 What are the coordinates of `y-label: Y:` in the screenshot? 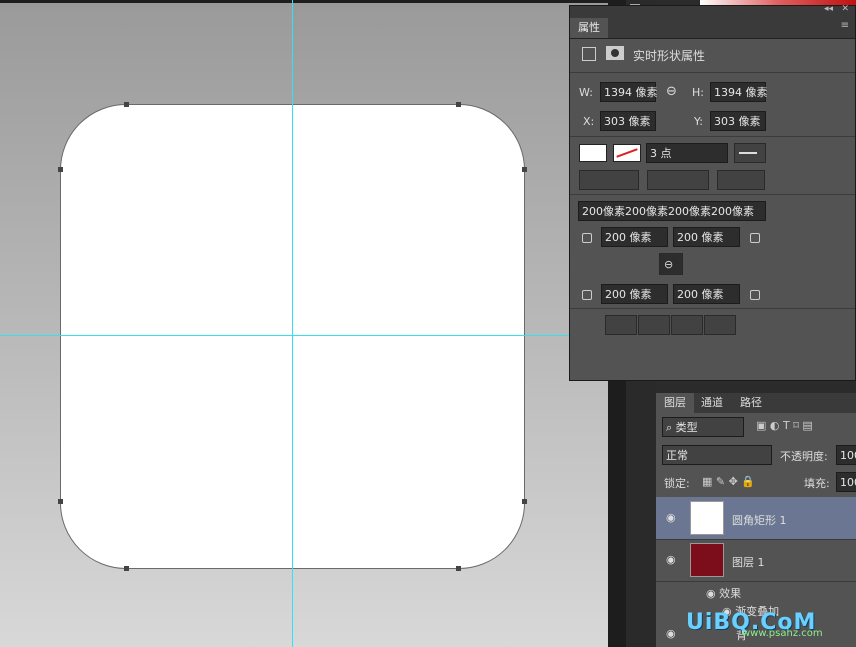 It's located at (698, 121).